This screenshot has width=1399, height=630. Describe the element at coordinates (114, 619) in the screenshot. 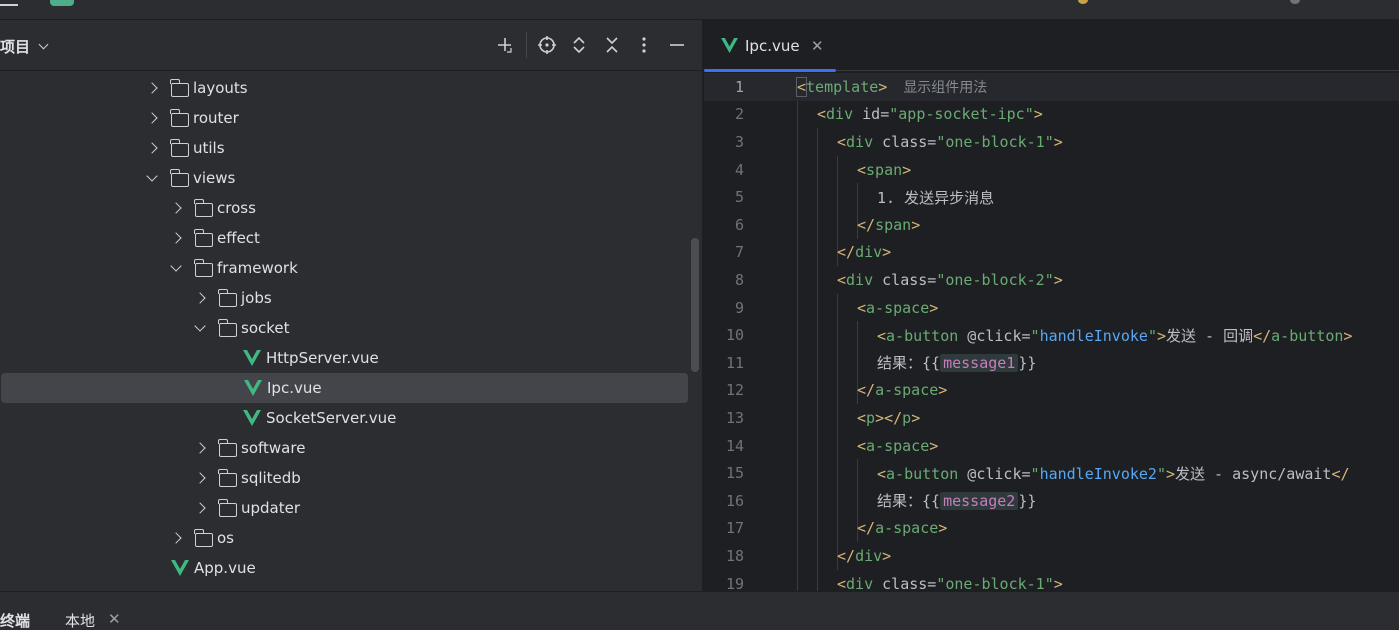

I see `close-local-tab-icon: ✕` at that location.